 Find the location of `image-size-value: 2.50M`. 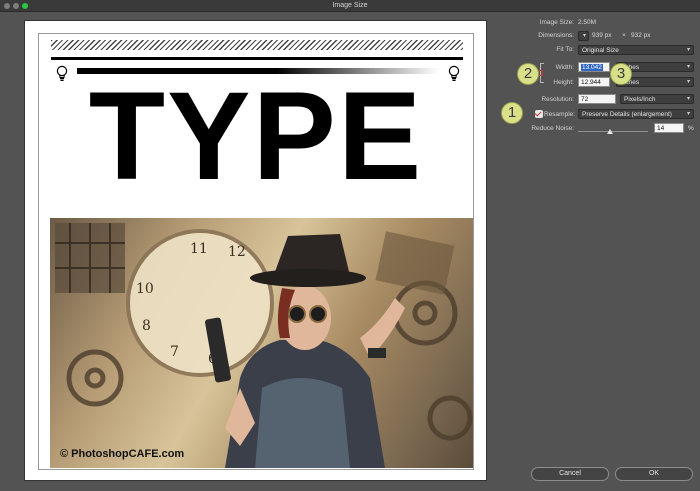

image-size-value: 2.50M is located at coordinates (587, 22).